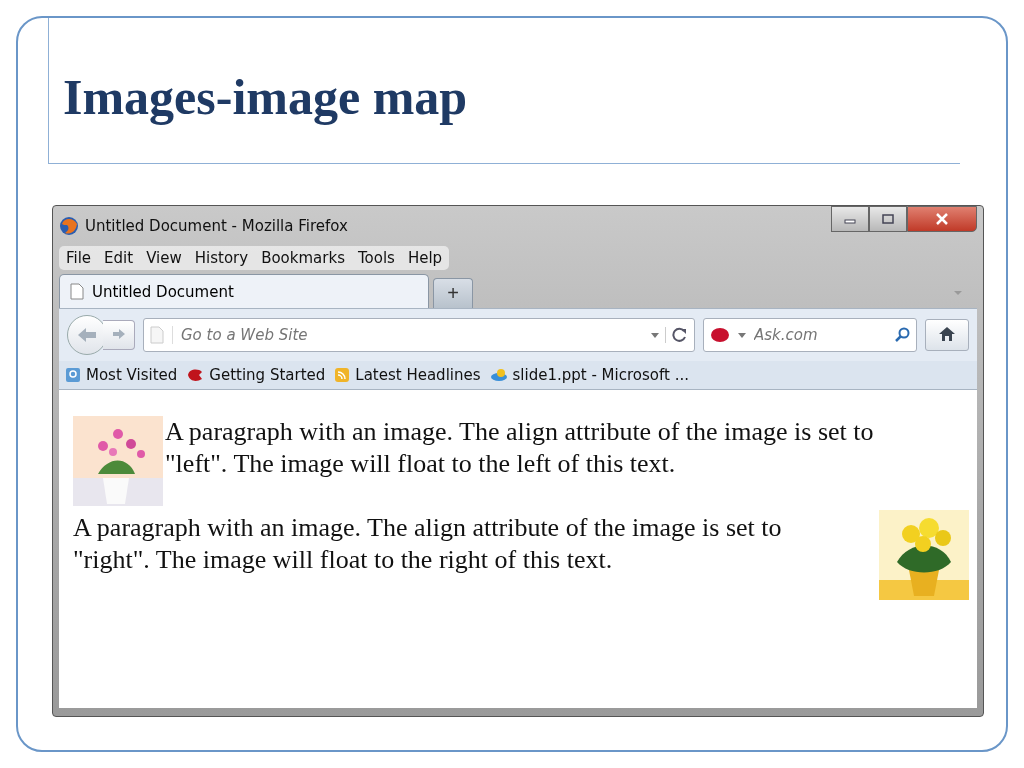 This screenshot has width=1024, height=768. What do you see at coordinates (902, 335) in the screenshot?
I see `search-icon` at bounding box center [902, 335].